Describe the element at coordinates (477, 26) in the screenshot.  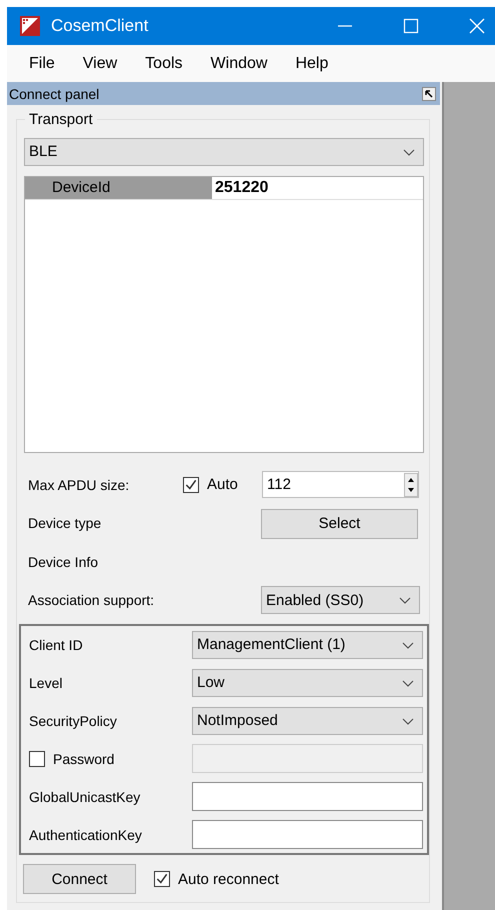
I see `close-icon` at that location.